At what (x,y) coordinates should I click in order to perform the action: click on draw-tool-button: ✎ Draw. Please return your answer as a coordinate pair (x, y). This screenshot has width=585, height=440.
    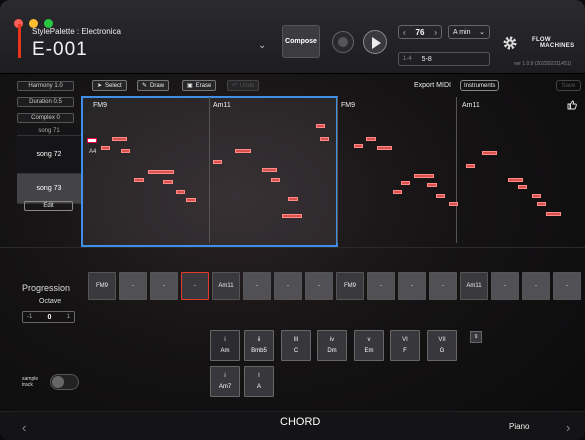
    Looking at the image, I should click on (153, 85).